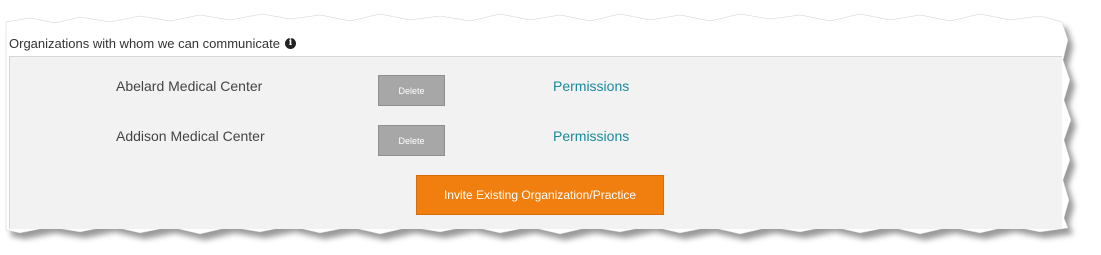 The height and width of the screenshot is (255, 1101). Describe the element at coordinates (540, 195) in the screenshot. I see `invite-organization-button: Invite Existing Organization/Practice` at that location.